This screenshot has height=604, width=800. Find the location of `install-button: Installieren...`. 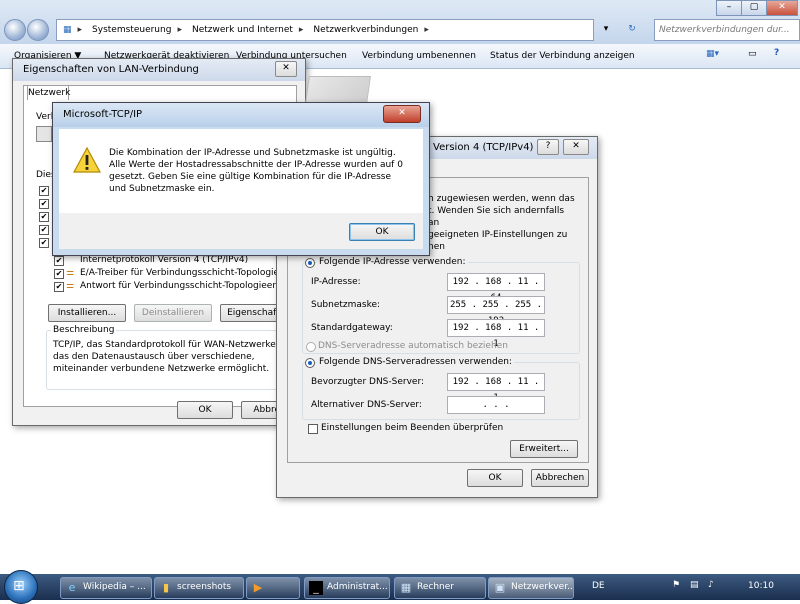

install-button: Installieren... is located at coordinates (87, 313).